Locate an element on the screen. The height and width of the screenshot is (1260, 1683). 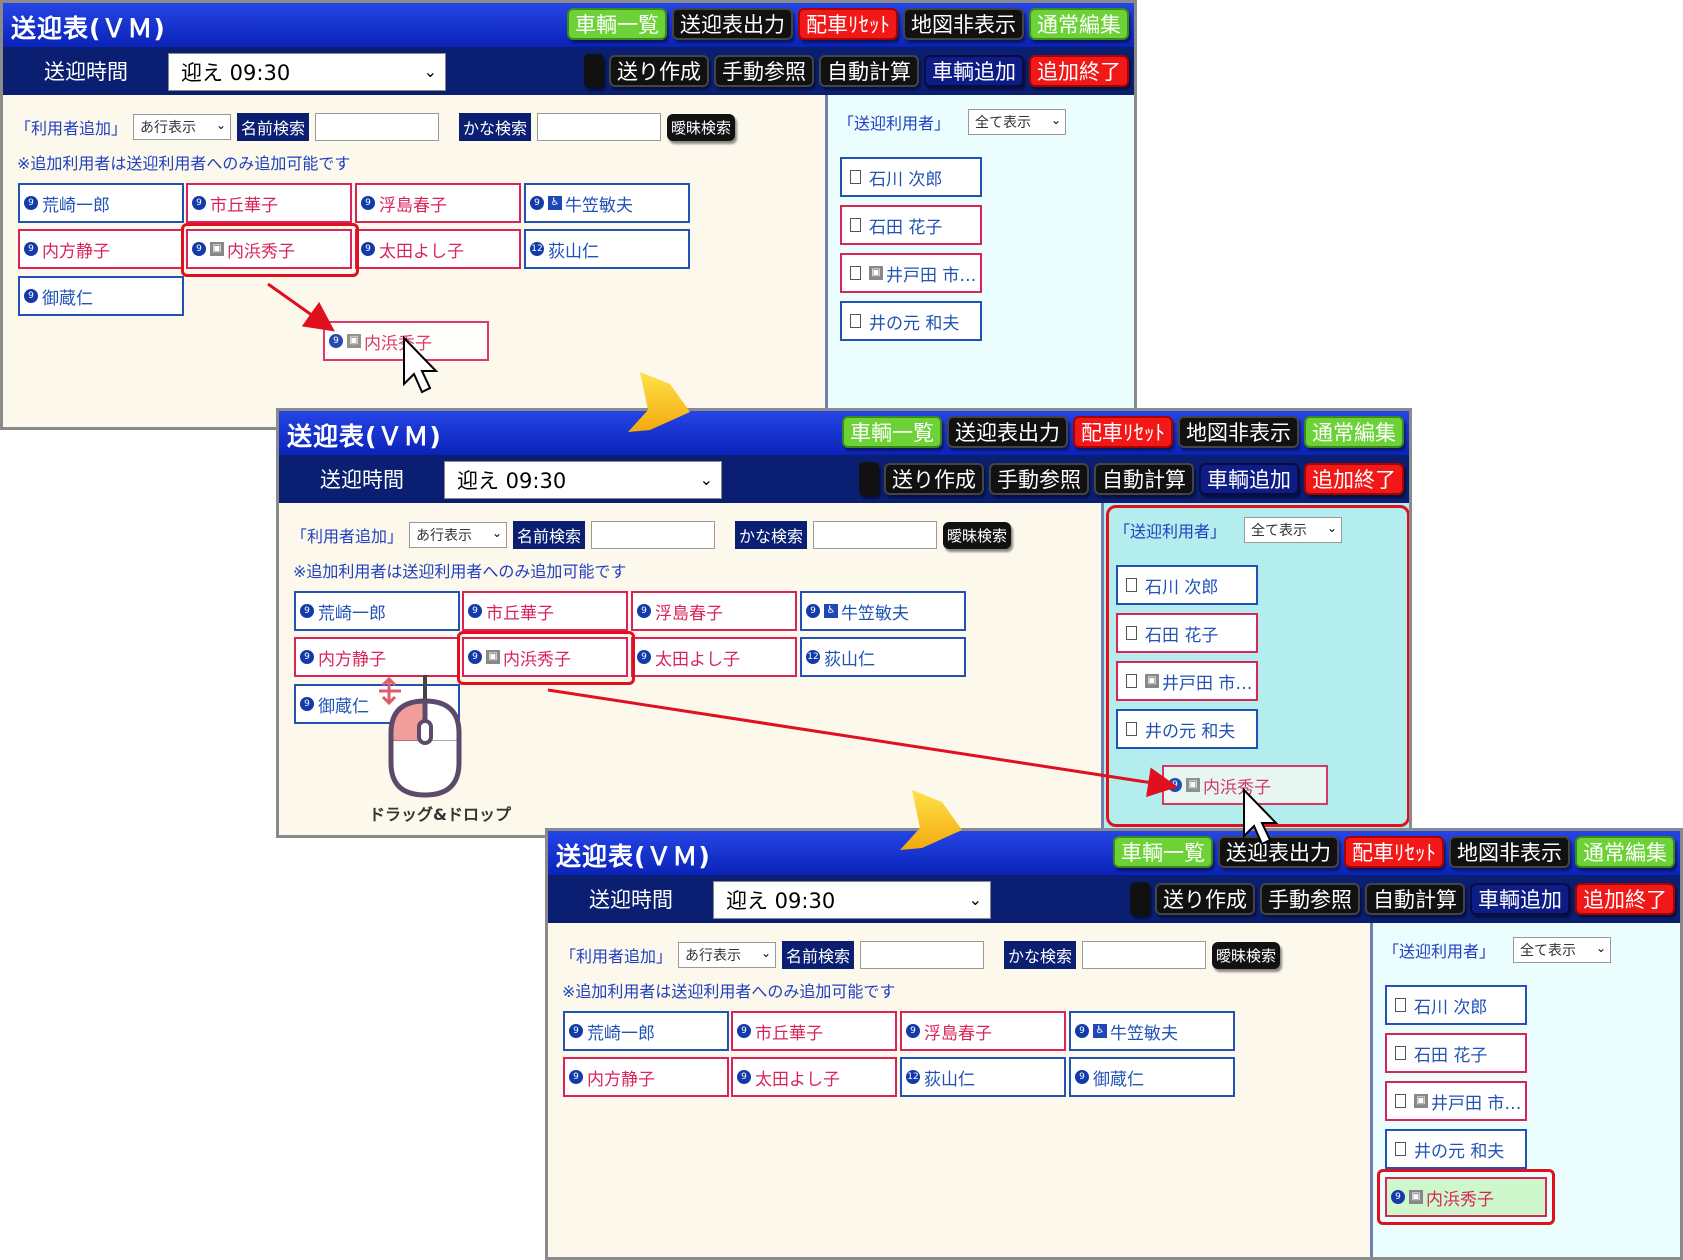
dragging-card-uchihama: 9 ▣ 内浜秀子 is located at coordinates (406, 341).